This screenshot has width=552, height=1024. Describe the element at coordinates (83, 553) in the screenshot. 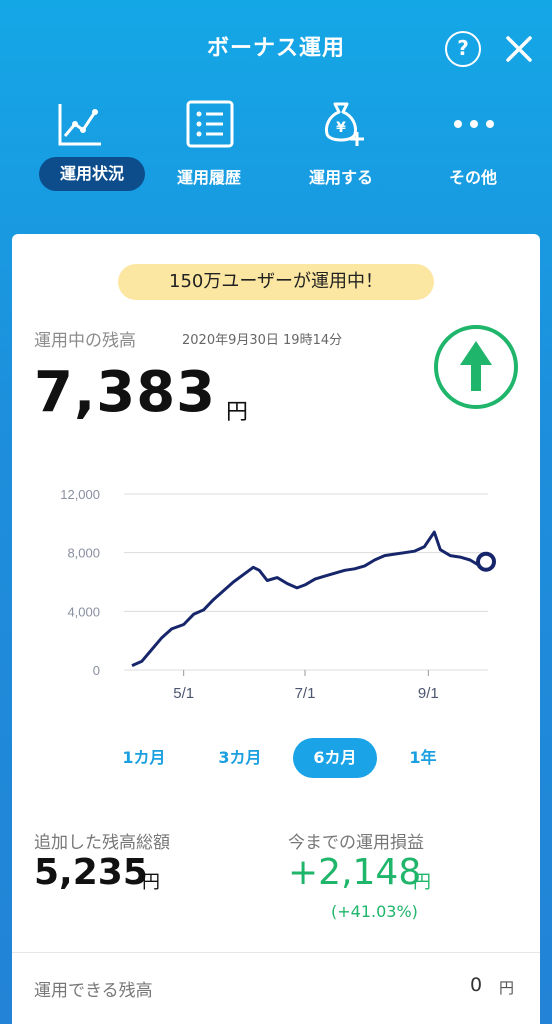

I see `y-tick-label: 8,000` at that location.